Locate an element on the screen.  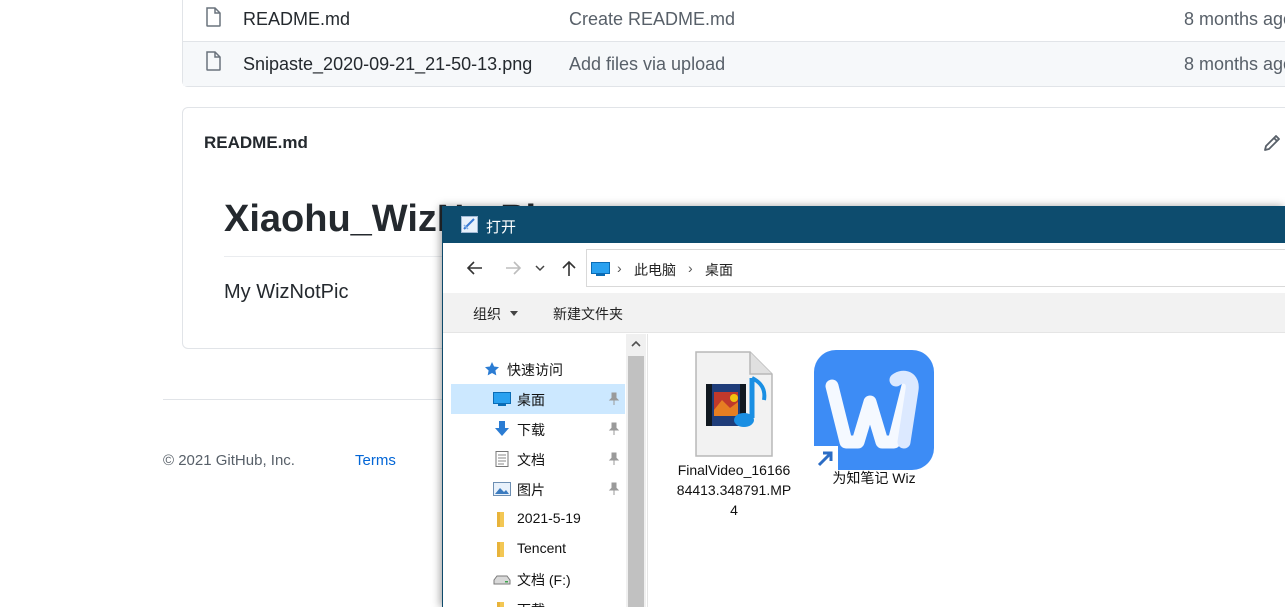
nav-quick-access: 快速访问 is located at coordinates (538, 369).